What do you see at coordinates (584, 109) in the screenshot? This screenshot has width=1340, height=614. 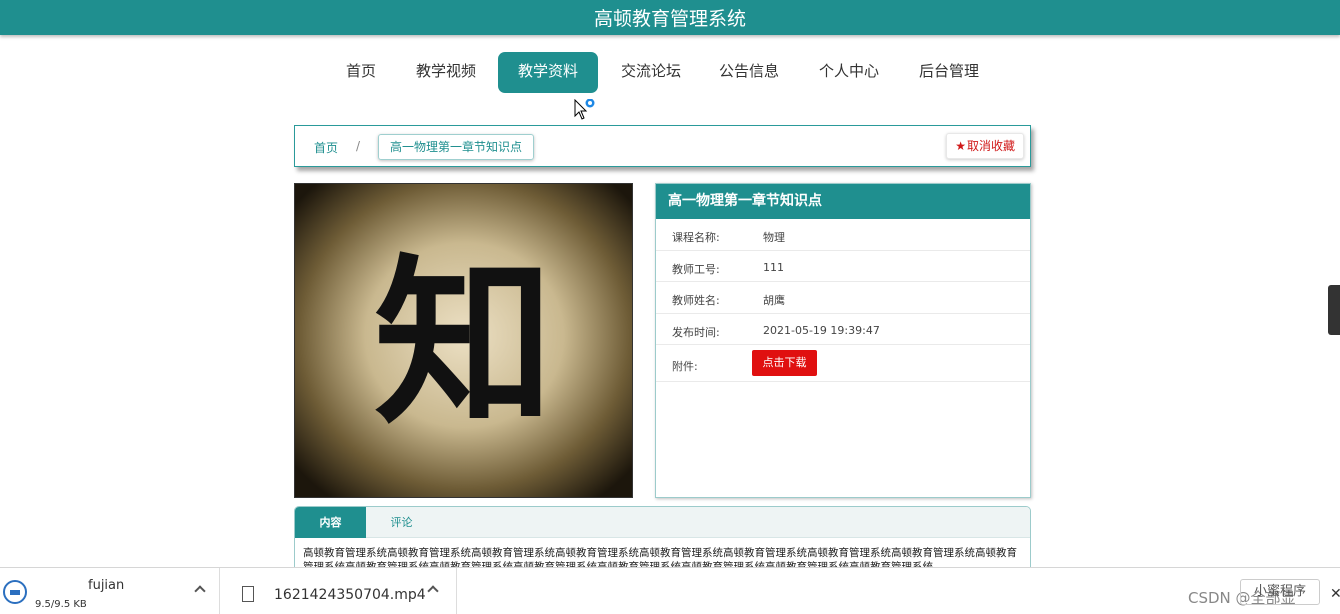 I see `mouse-cursor-icon` at bounding box center [584, 109].